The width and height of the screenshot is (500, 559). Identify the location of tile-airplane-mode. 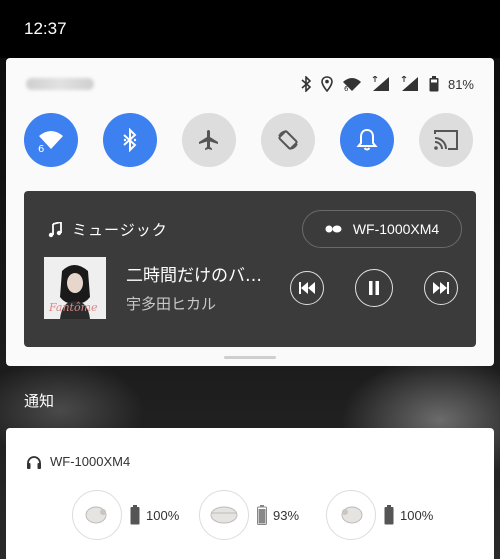
(209, 140).